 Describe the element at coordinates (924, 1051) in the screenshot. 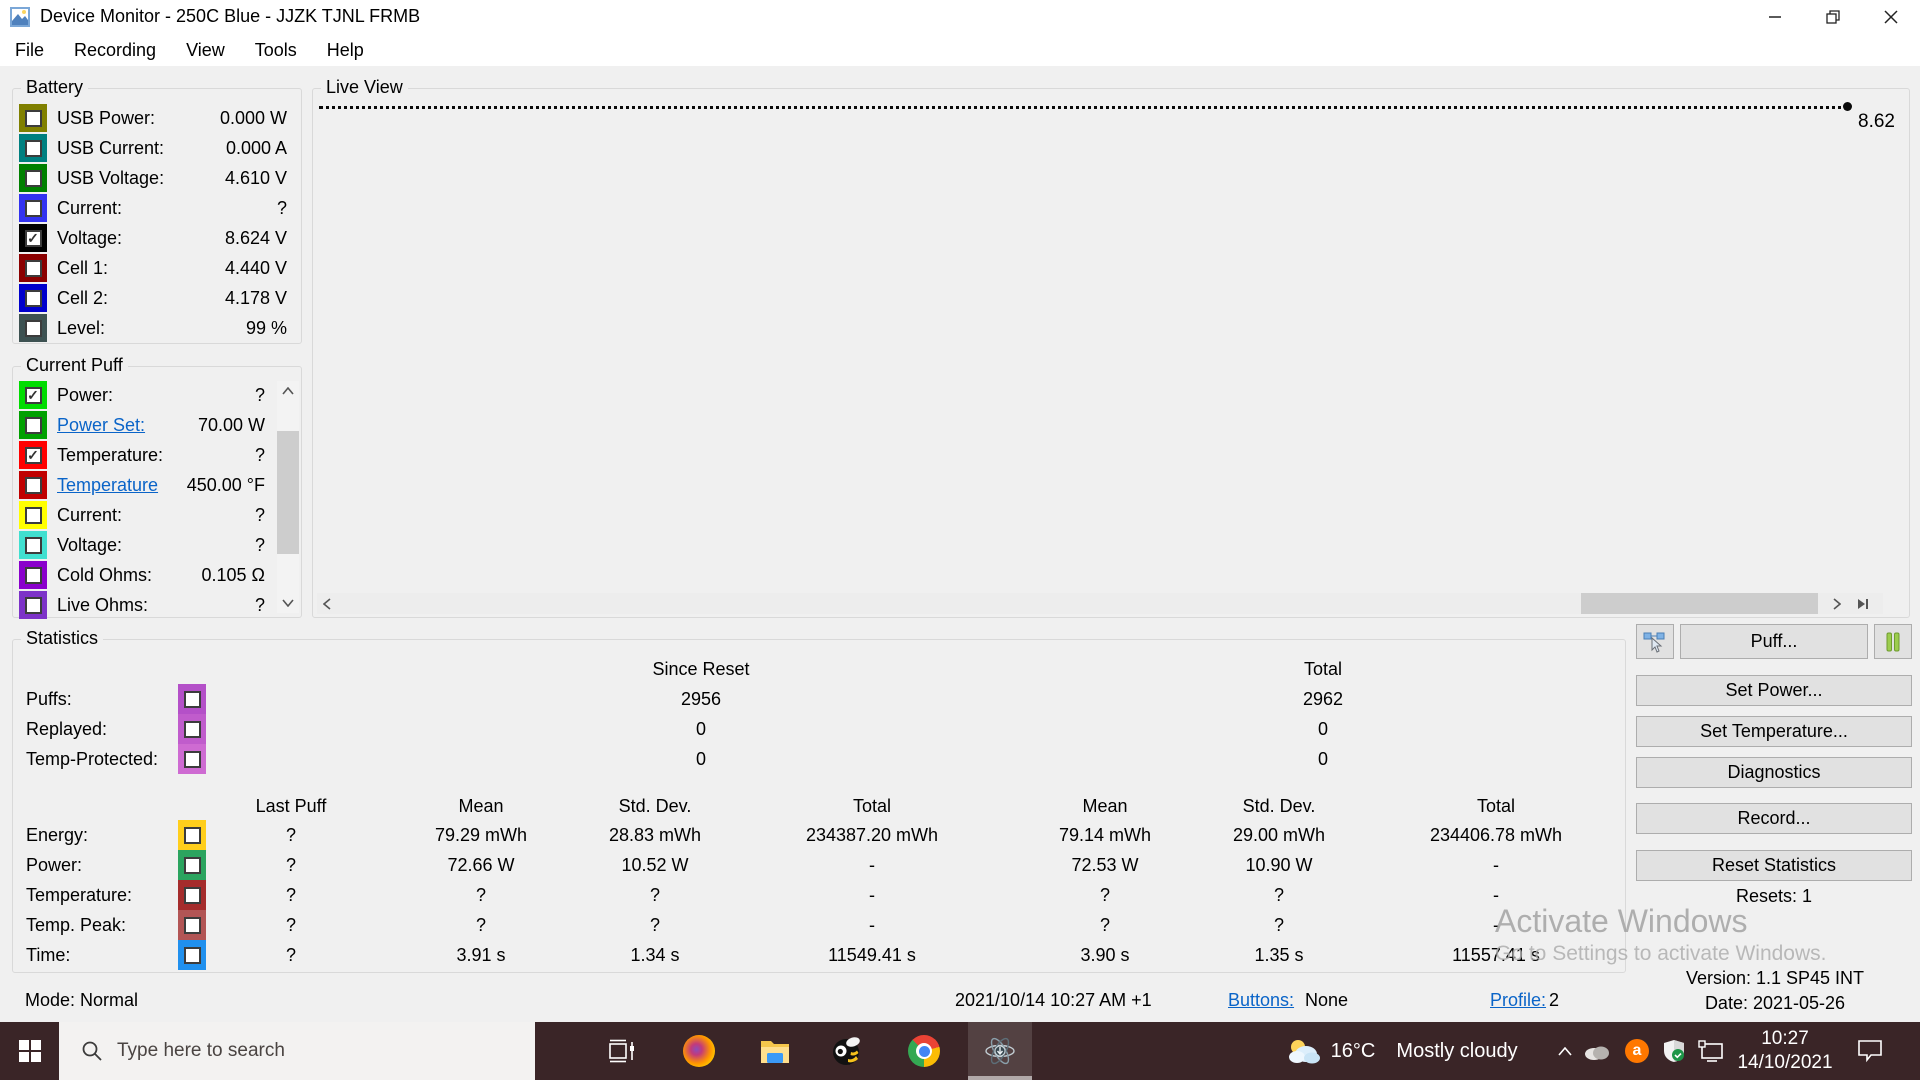

I see `chrome-taskbar-button` at that location.